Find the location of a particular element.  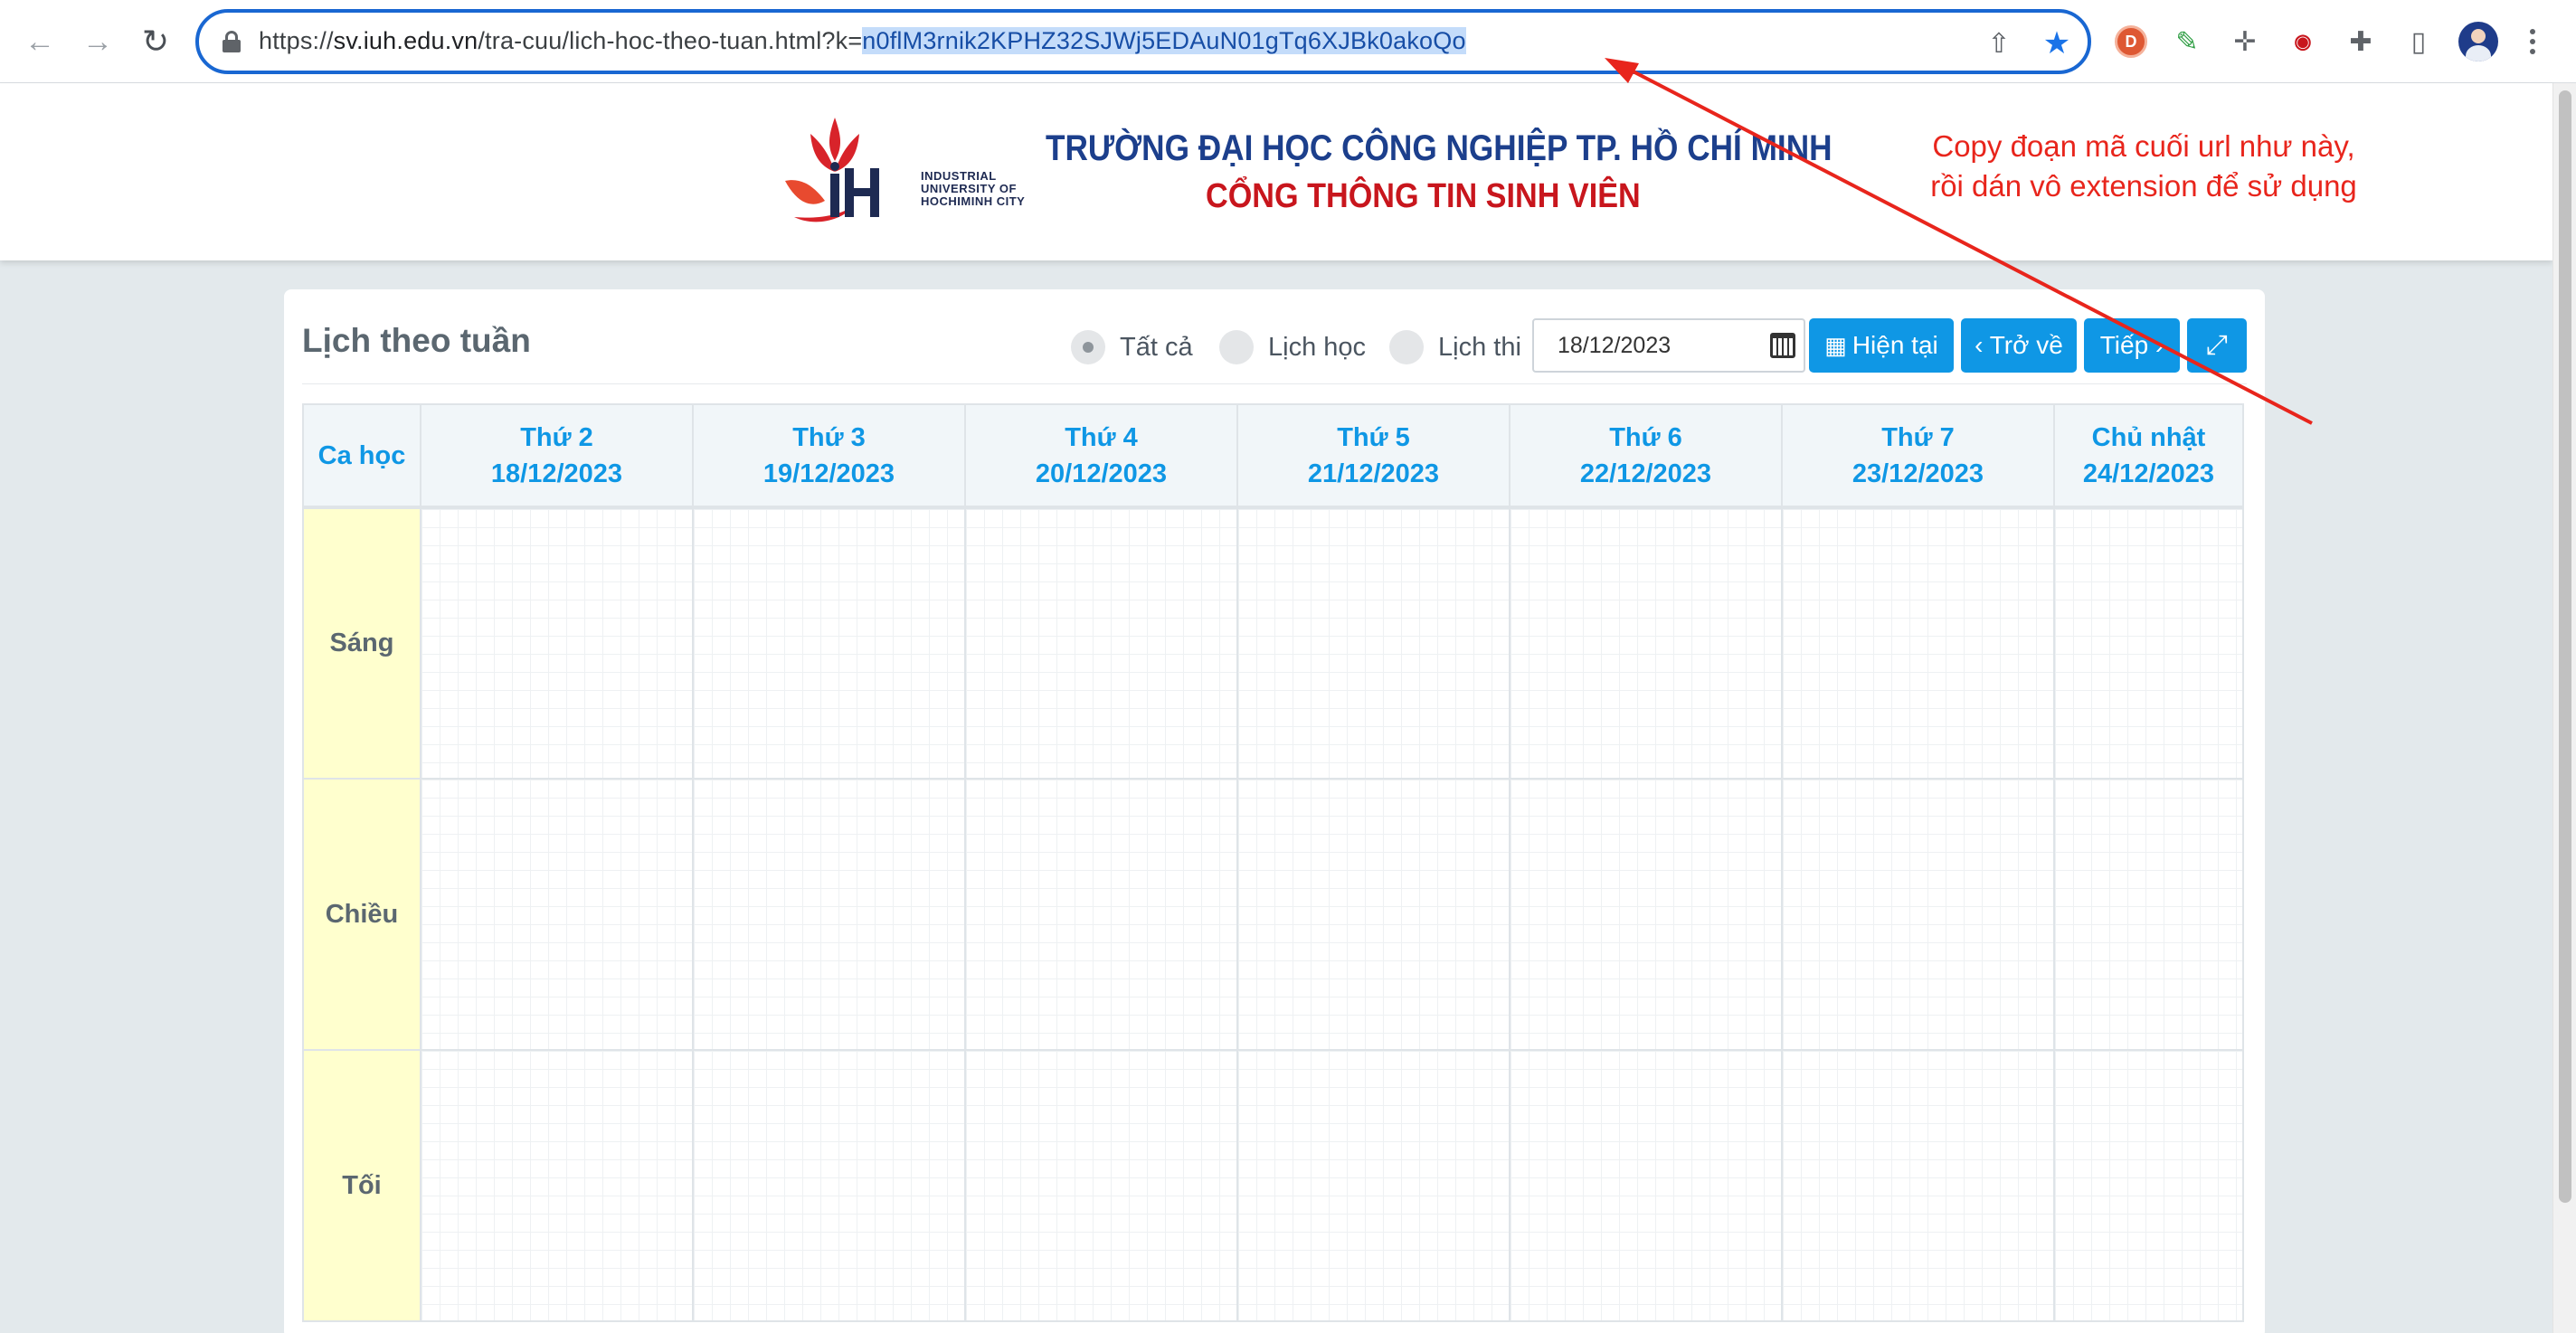

day-name: Thứ 2 is located at coordinates (557, 437).